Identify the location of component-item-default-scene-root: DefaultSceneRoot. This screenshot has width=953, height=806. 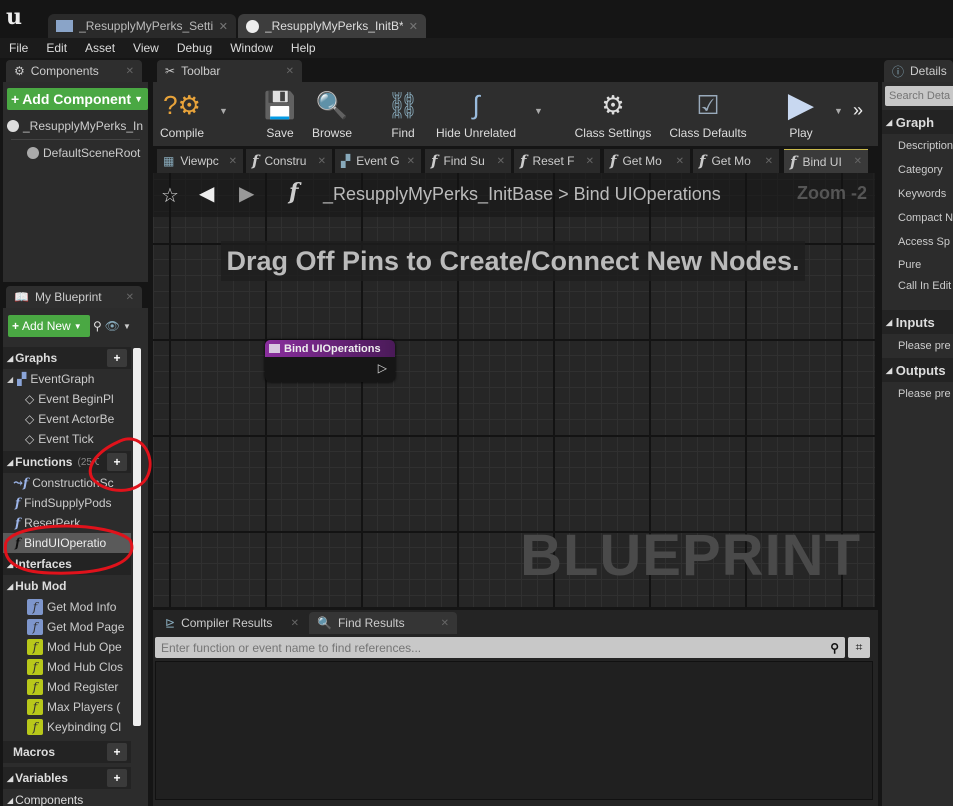
(75, 153).